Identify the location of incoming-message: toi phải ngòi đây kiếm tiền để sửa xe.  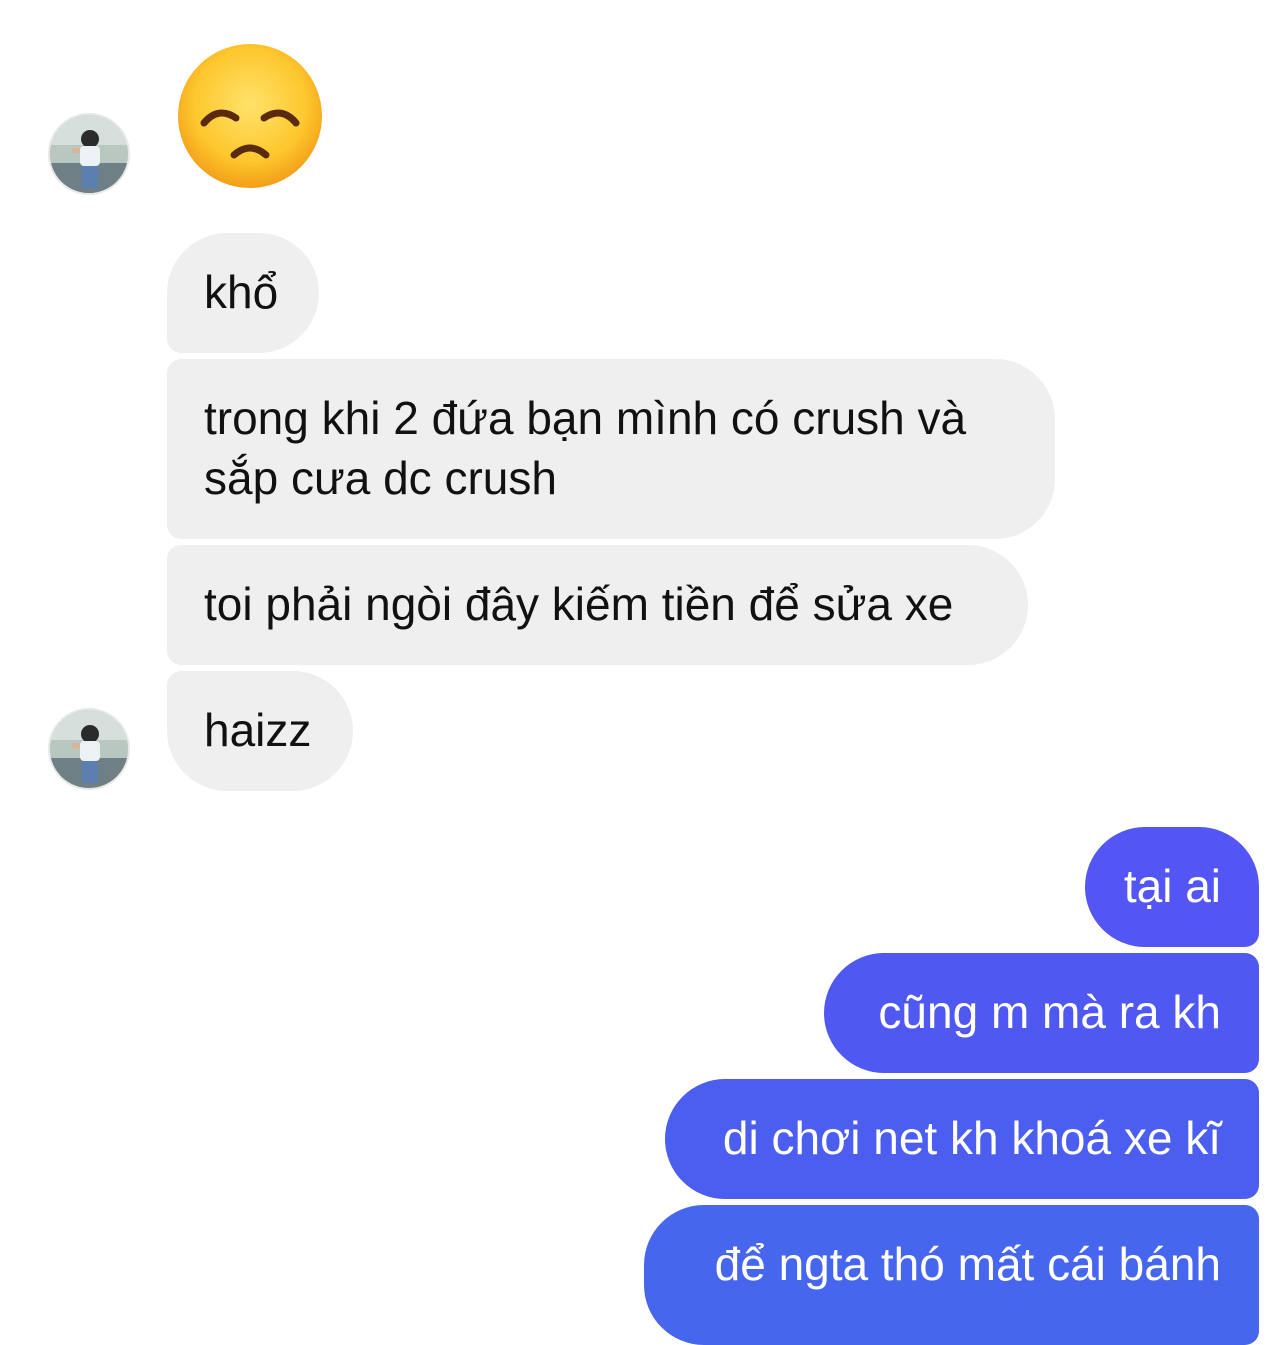
(597, 605).